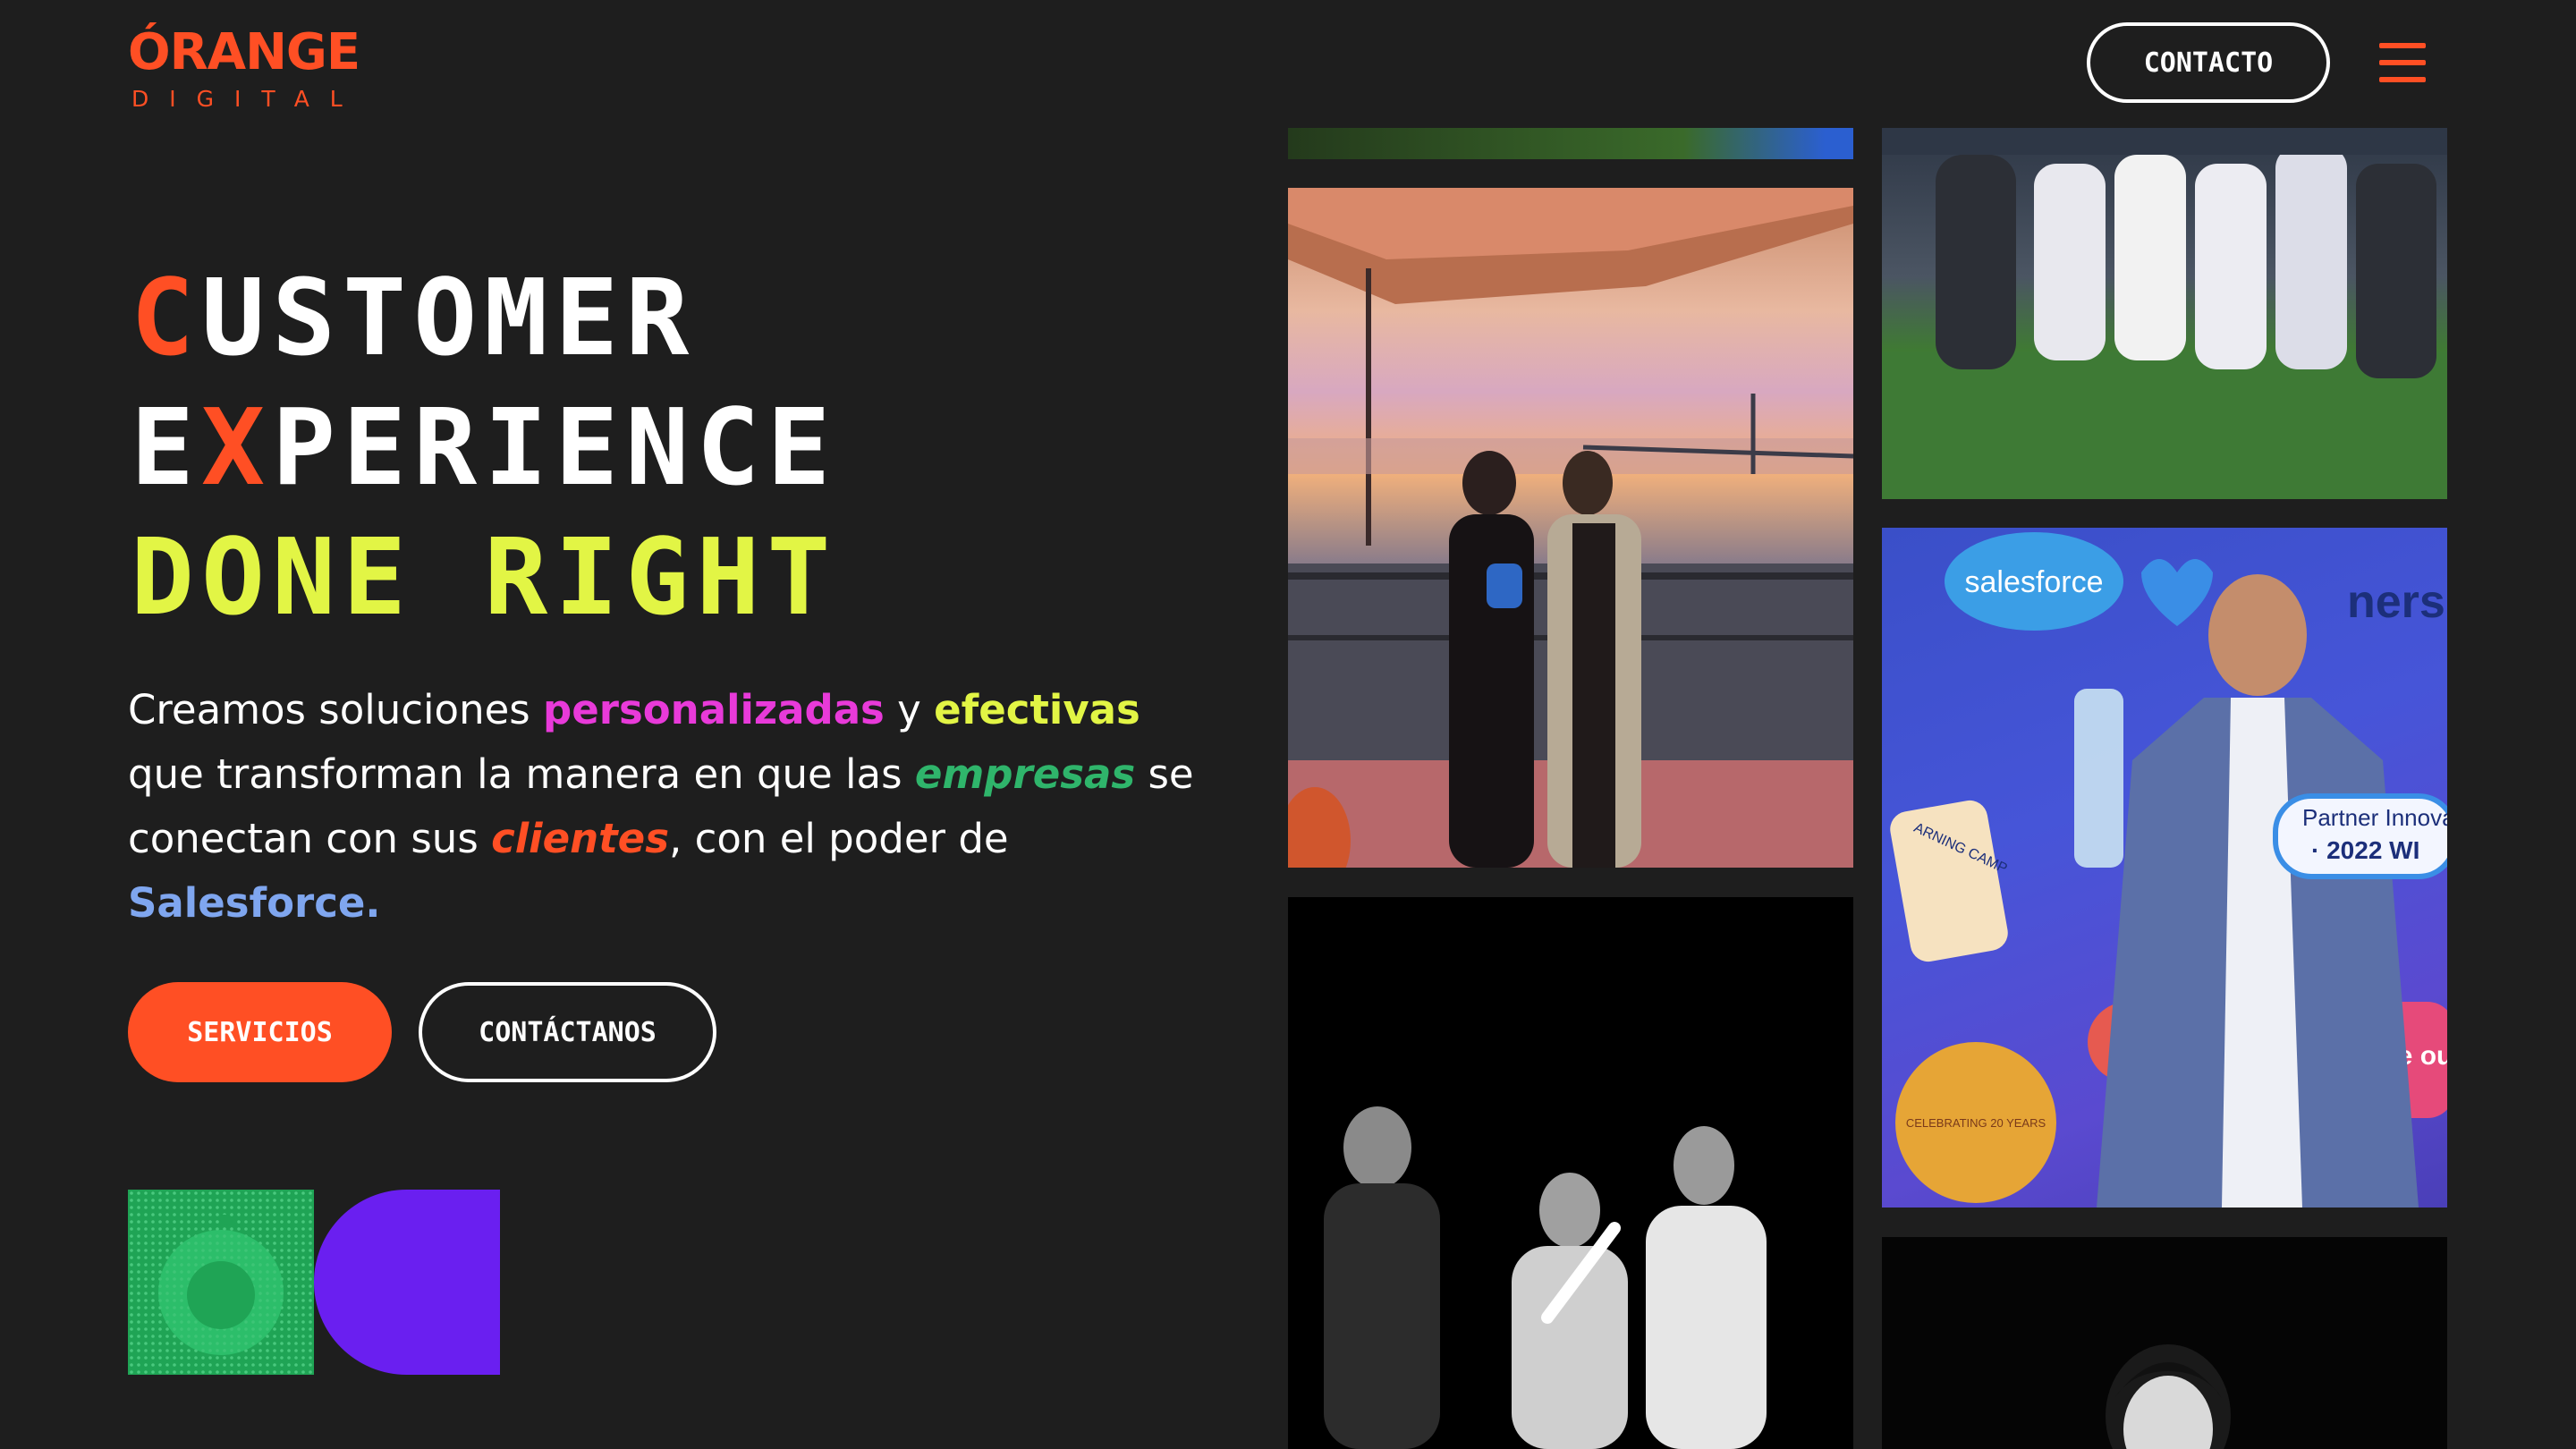  Describe the element at coordinates (449, 317) in the screenshot. I see `hero-line1-rest: USTOMER` at that location.